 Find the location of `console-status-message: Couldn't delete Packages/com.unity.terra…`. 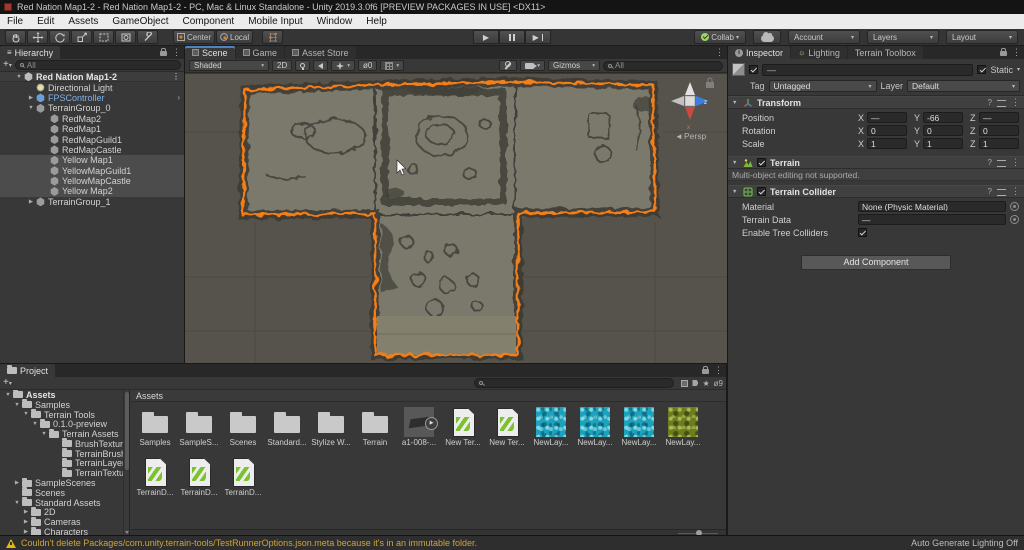

console-status-message: Couldn't delete Packages/com.unity.terra… is located at coordinates (249, 543).